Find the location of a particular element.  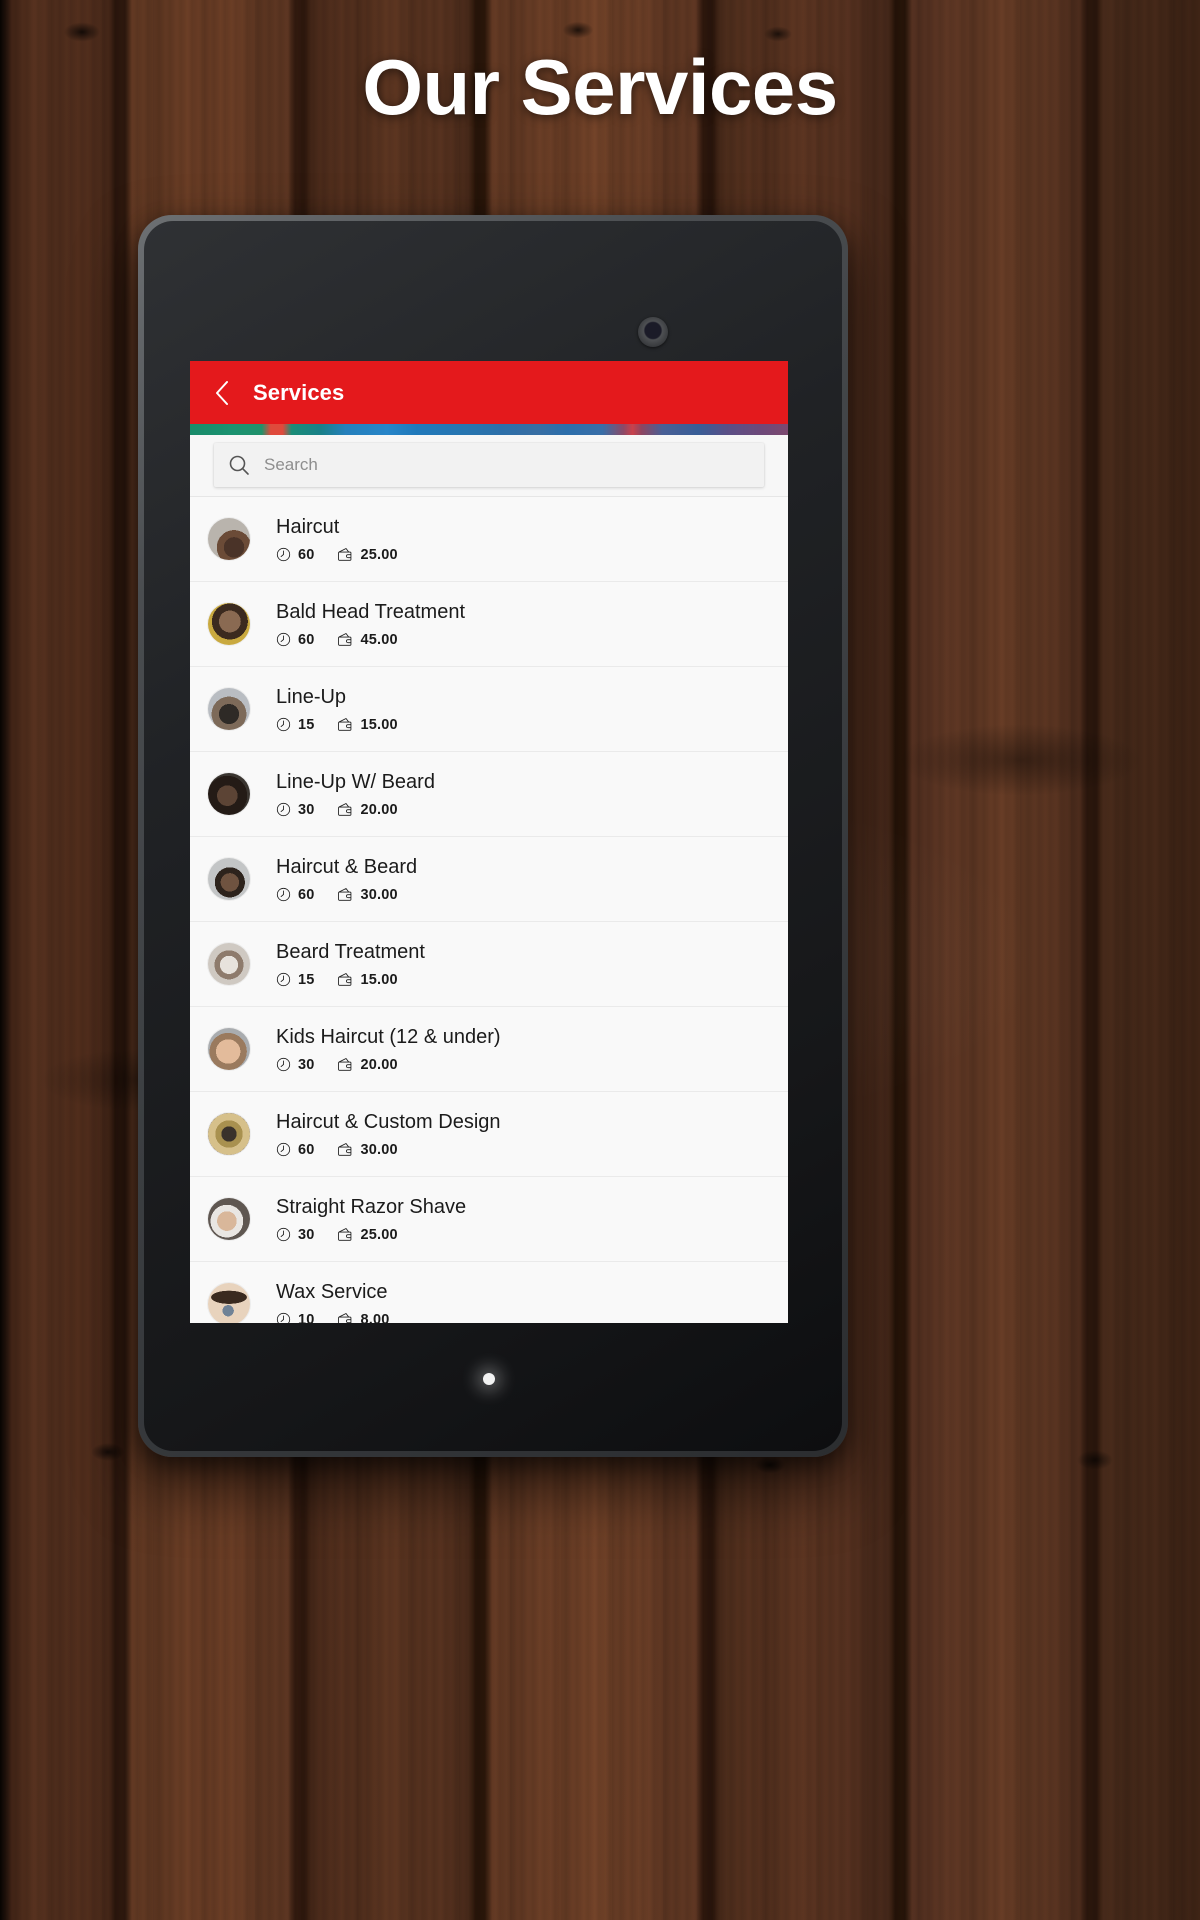

table-row: Haircut 60 25.00 is located at coordinates (489, 538).